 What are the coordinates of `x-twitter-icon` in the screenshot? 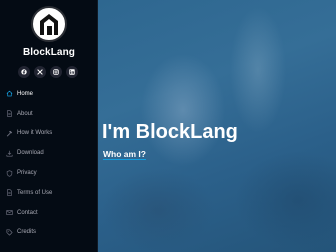 It's located at (40, 72).